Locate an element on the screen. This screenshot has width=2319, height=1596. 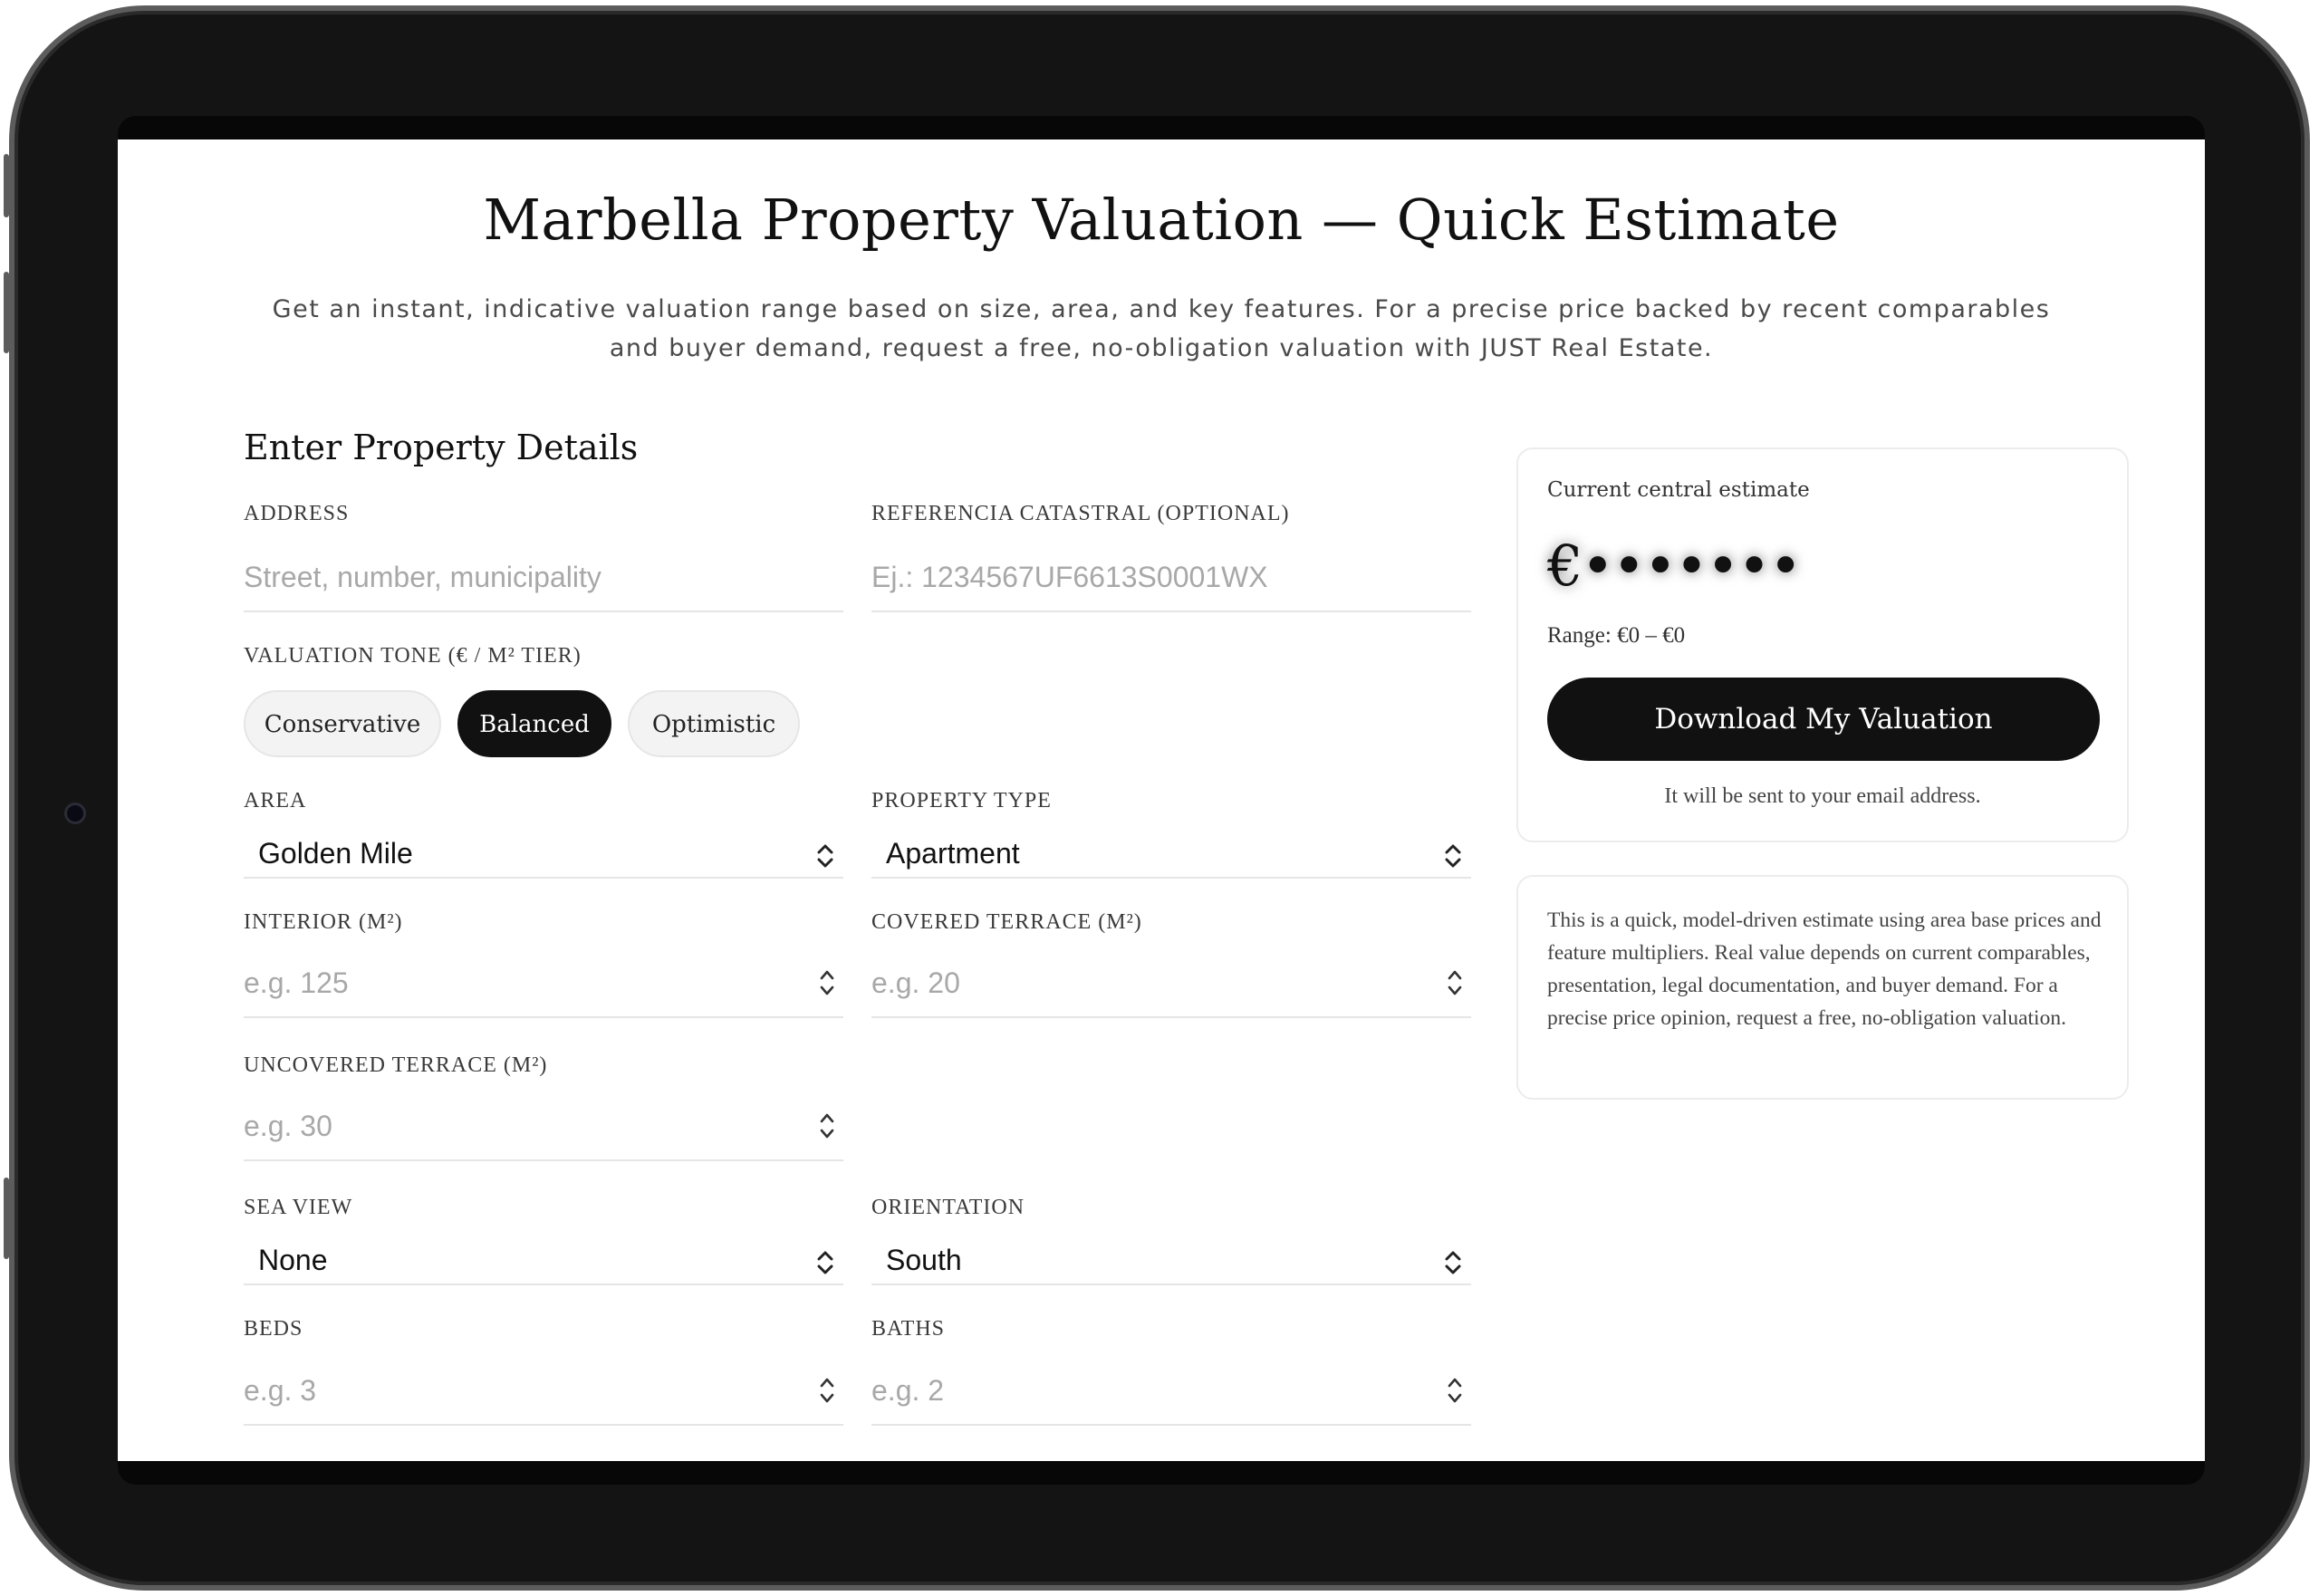
address-field is located at coordinates (543, 580).